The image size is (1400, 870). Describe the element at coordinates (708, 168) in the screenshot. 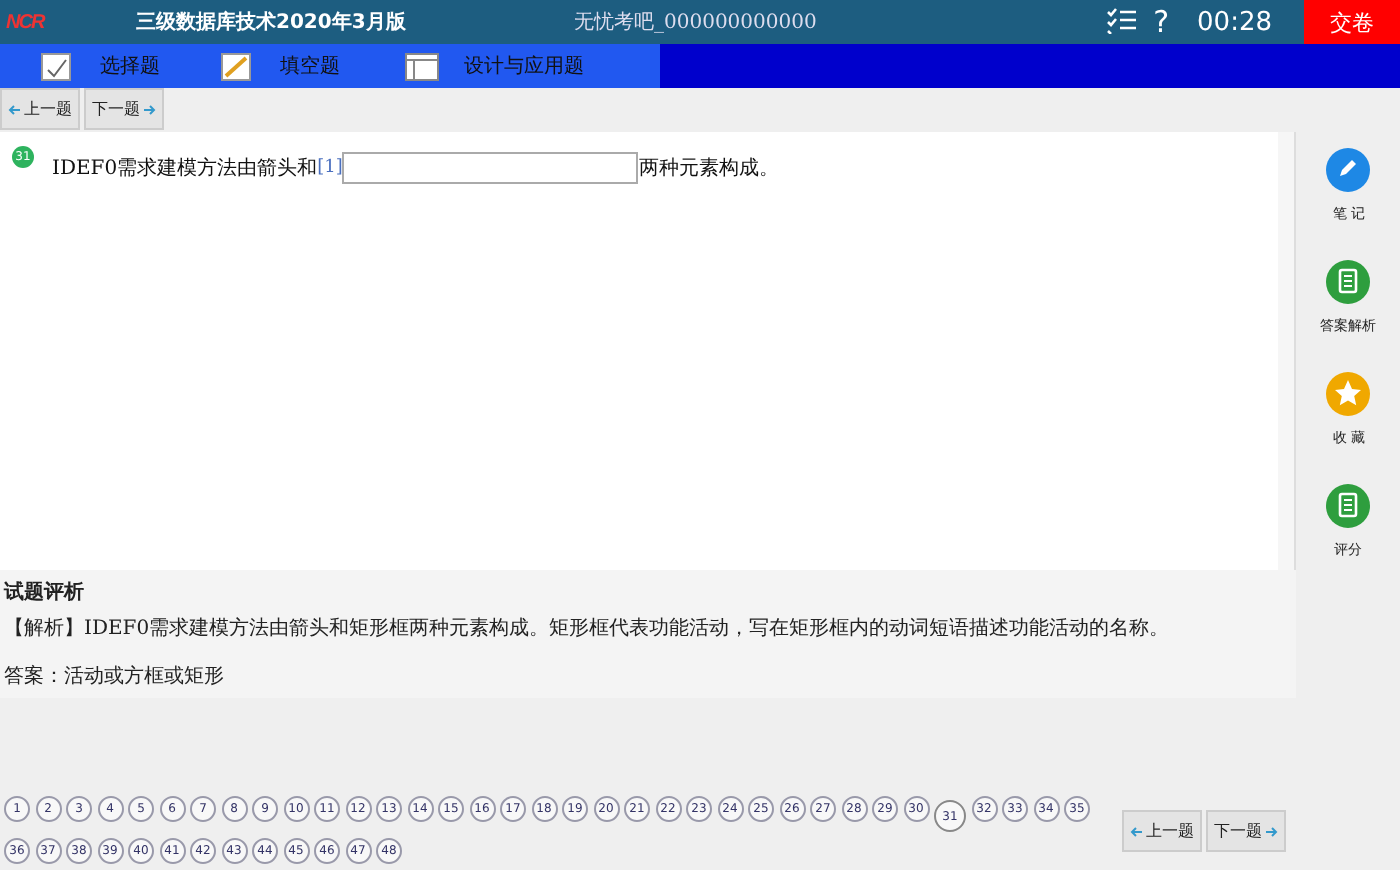

I see `question-text: 两种元素构成。` at that location.